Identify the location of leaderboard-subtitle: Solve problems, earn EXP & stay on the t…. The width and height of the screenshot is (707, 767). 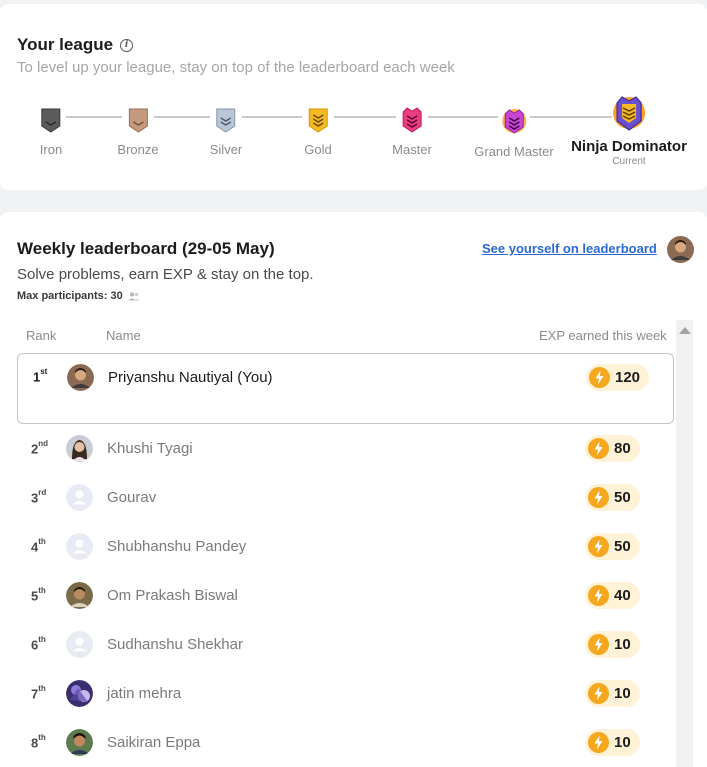
(165, 274).